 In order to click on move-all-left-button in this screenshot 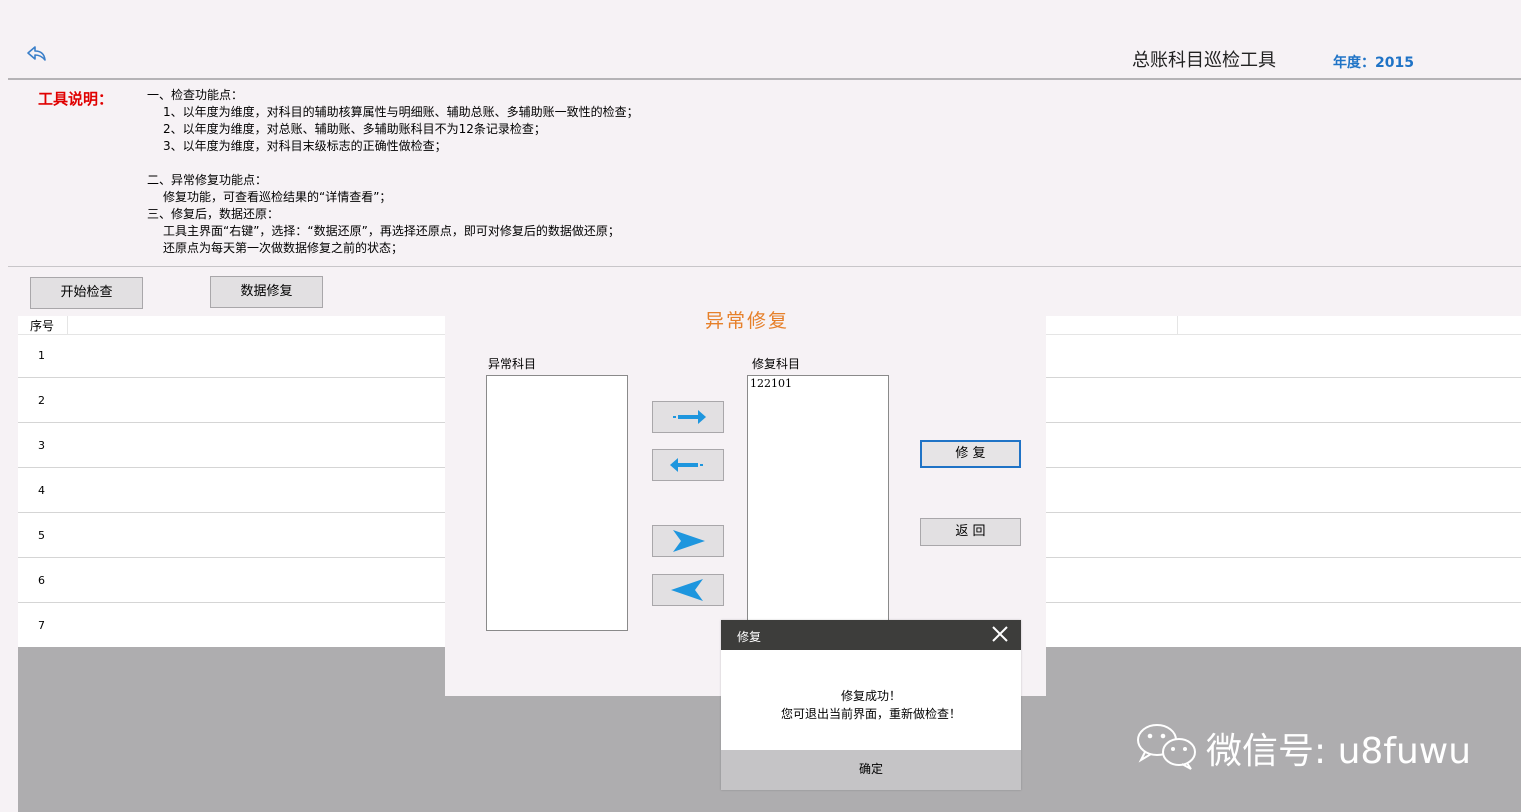, I will do `click(688, 590)`.